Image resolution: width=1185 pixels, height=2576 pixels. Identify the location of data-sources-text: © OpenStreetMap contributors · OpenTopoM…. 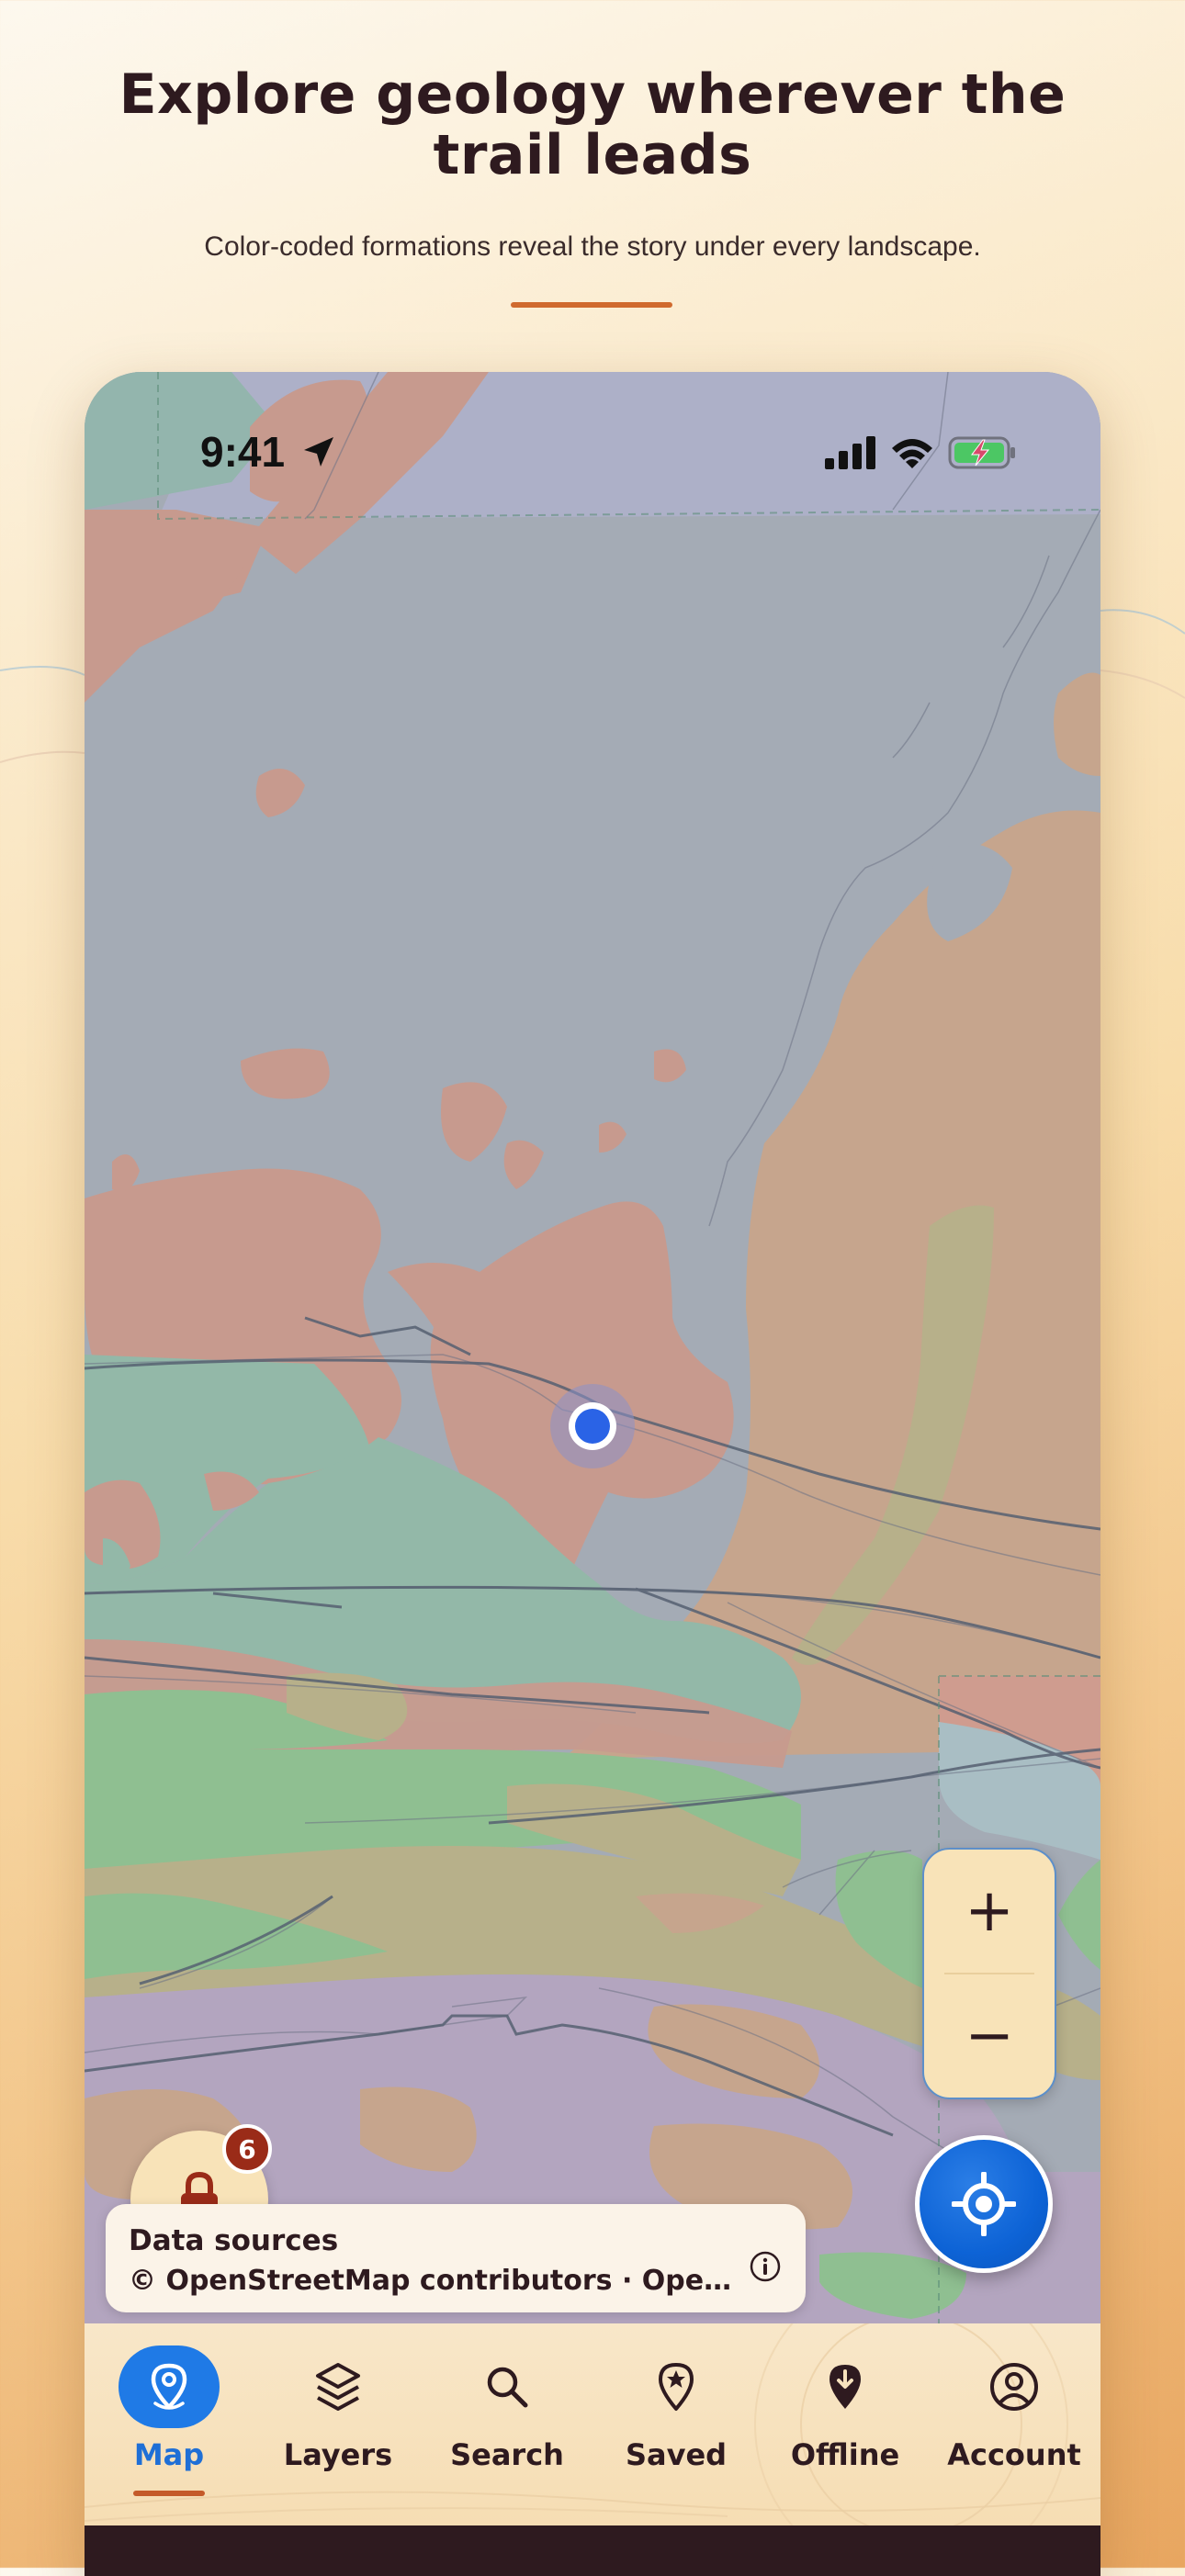
(432, 2281).